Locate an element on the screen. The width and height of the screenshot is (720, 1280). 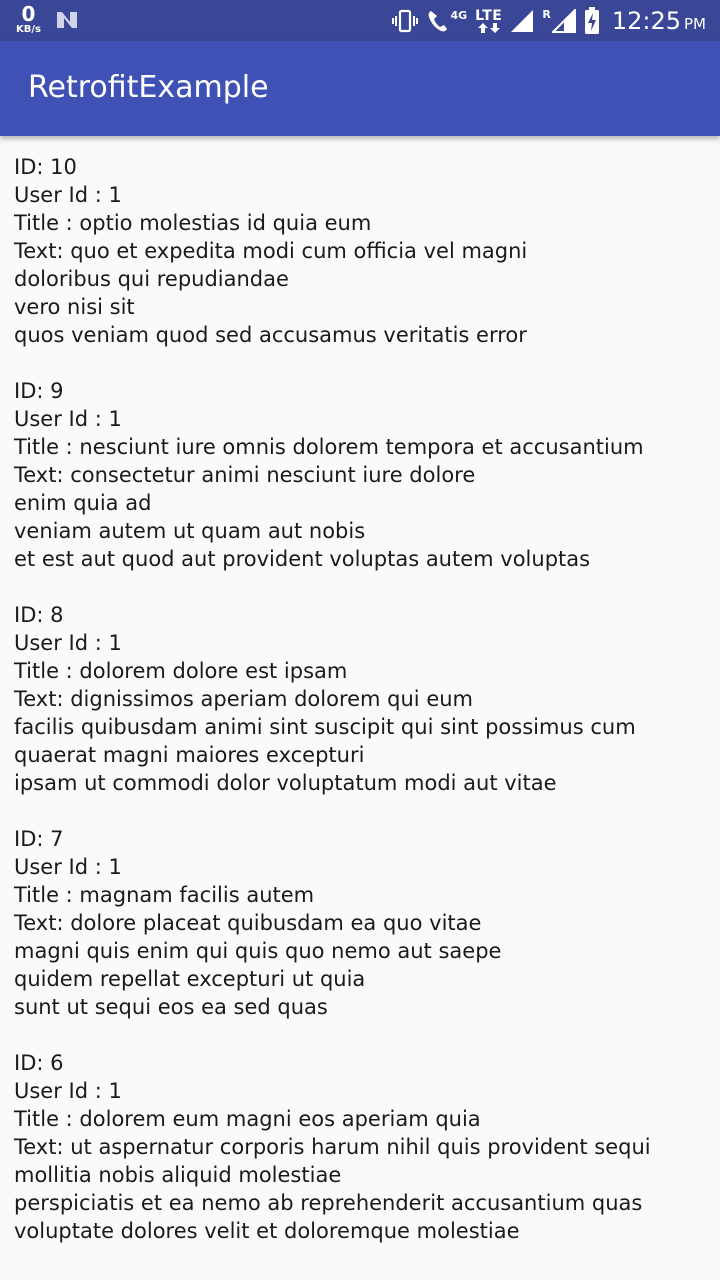
clock-ampm: PM is located at coordinates (695, 23).